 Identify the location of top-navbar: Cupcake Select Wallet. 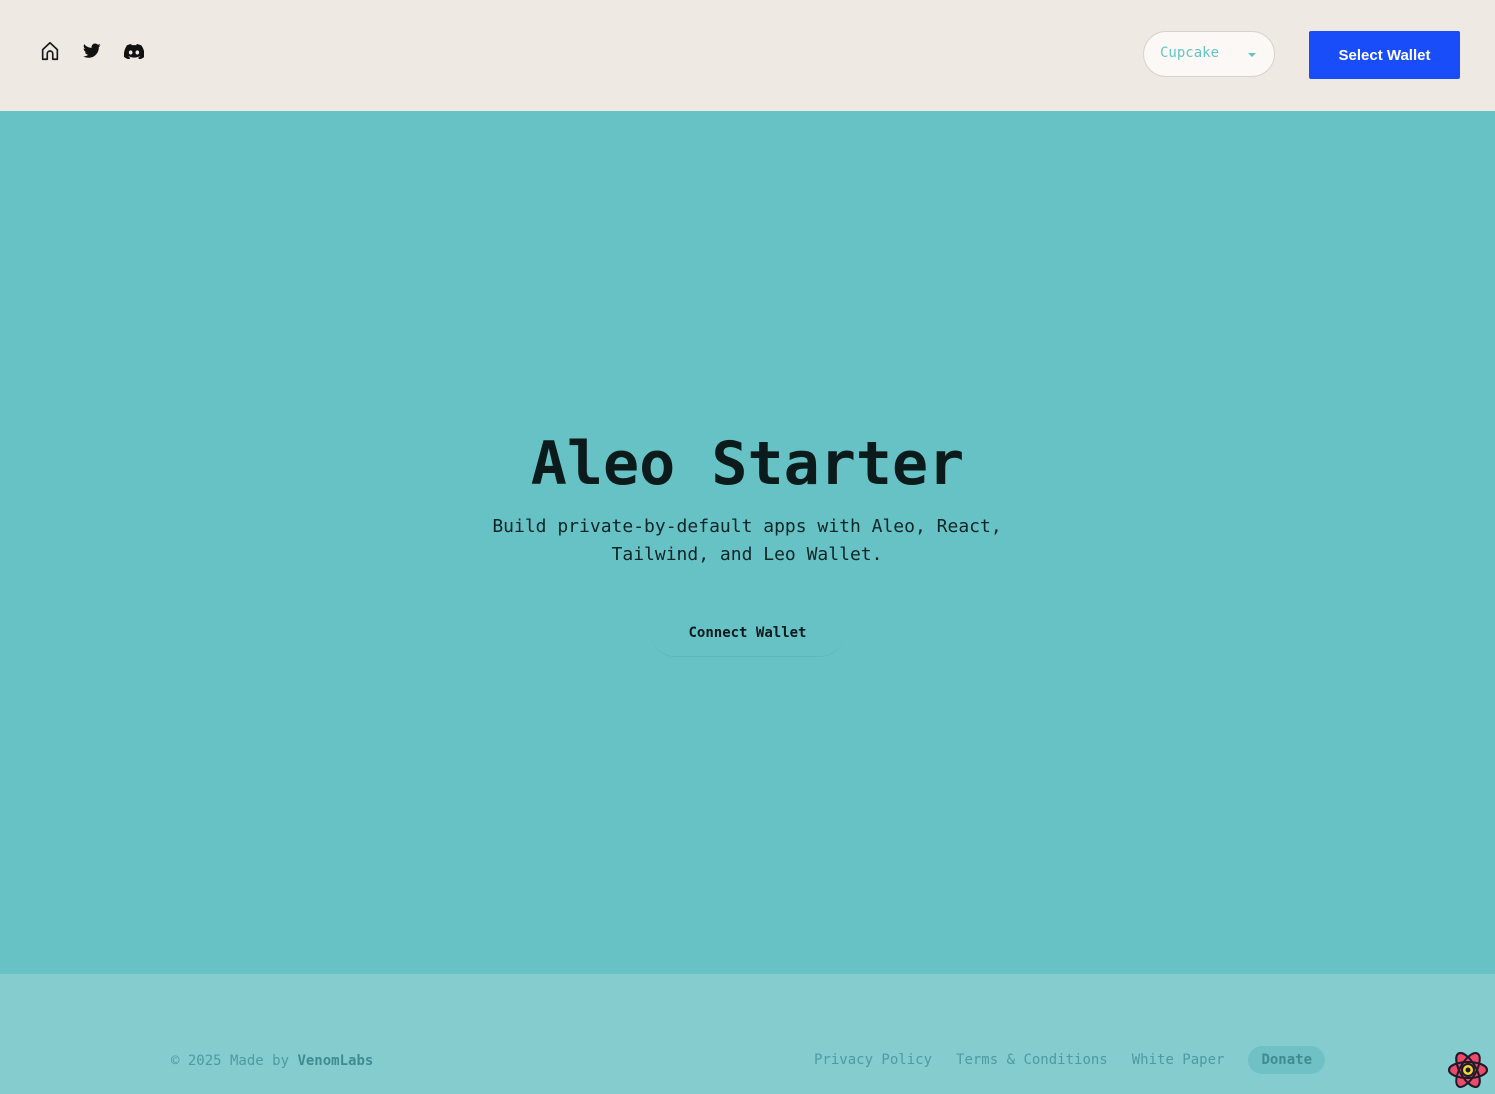
(747, 55).